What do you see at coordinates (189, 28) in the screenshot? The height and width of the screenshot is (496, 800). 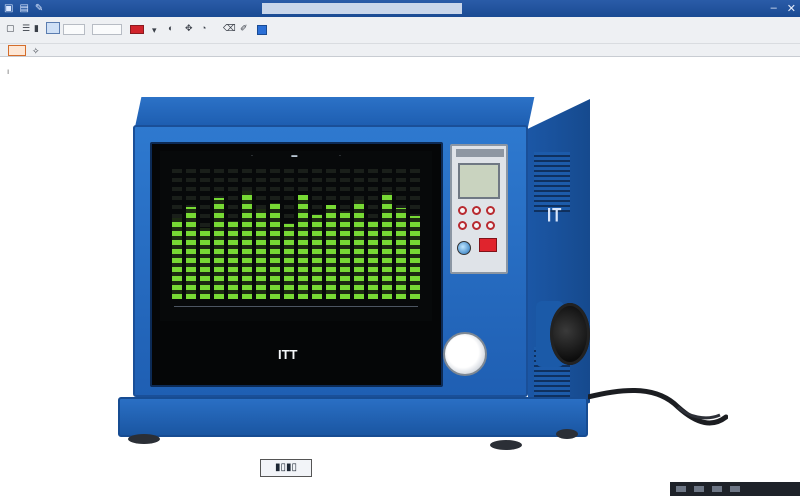 I see `move-icon: ✥` at bounding box center [189, 28].